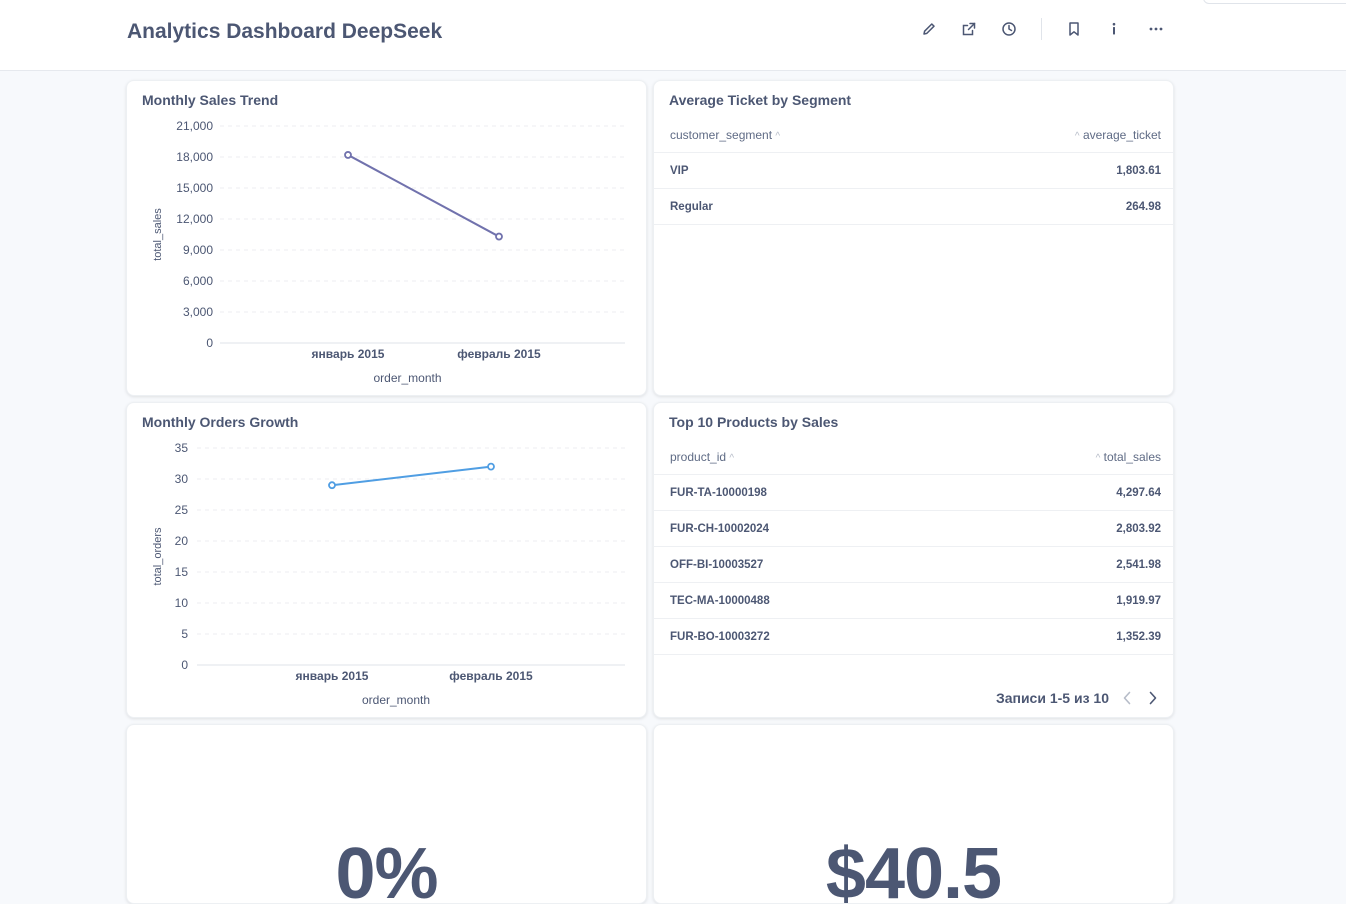 The height and width of the screenshot is (904, 1346). I want to click on card-title: Top 10 Products by Sales, so click(754, 422).